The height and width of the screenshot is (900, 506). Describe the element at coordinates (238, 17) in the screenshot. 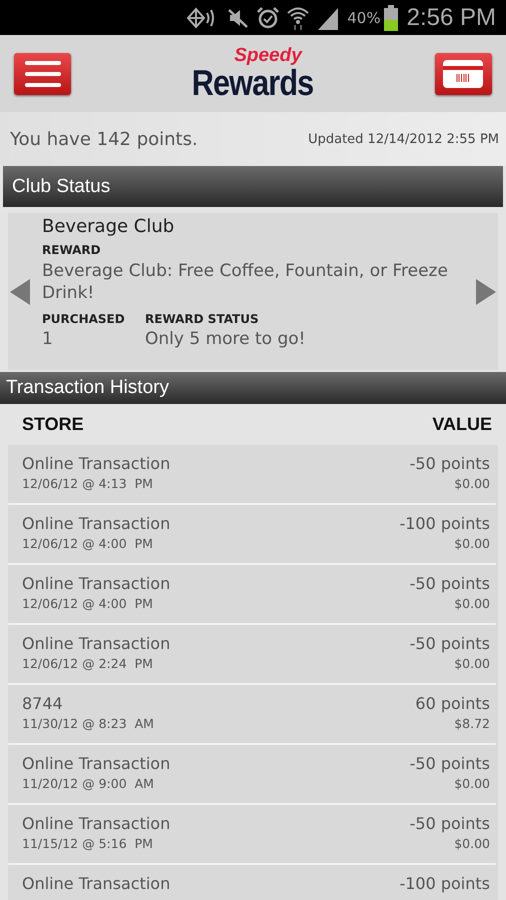

I see `mute-icon` at that location.